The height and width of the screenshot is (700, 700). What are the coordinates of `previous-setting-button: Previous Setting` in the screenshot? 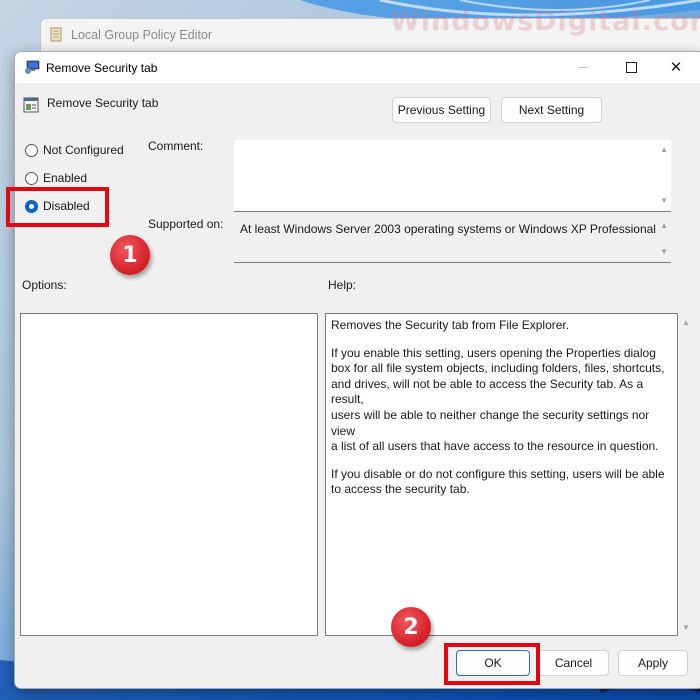 It's located at (441, 110).